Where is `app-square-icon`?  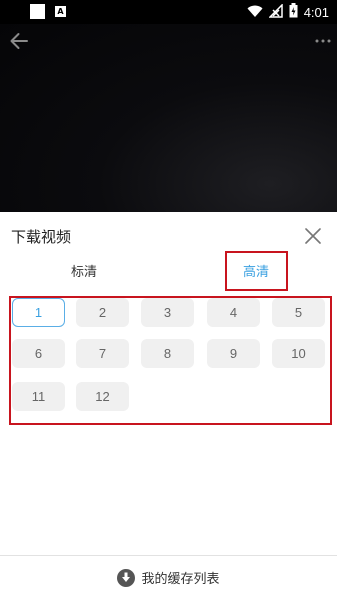
app-square-icon is located at coordinates (37, 11).